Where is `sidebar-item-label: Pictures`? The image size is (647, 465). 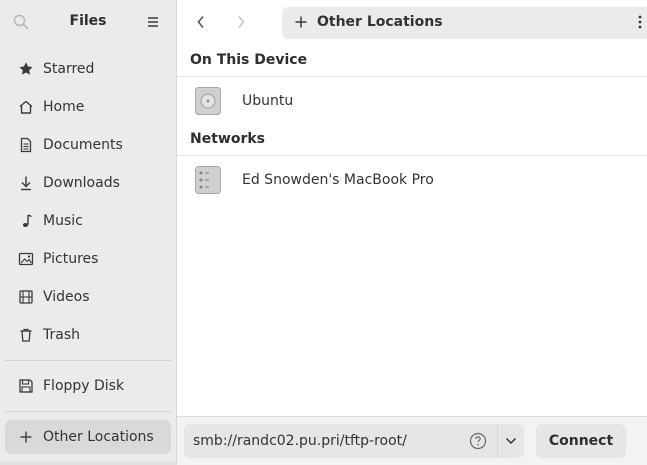 sidebar-item-label: Pictures is located at coordinates (71, 259).